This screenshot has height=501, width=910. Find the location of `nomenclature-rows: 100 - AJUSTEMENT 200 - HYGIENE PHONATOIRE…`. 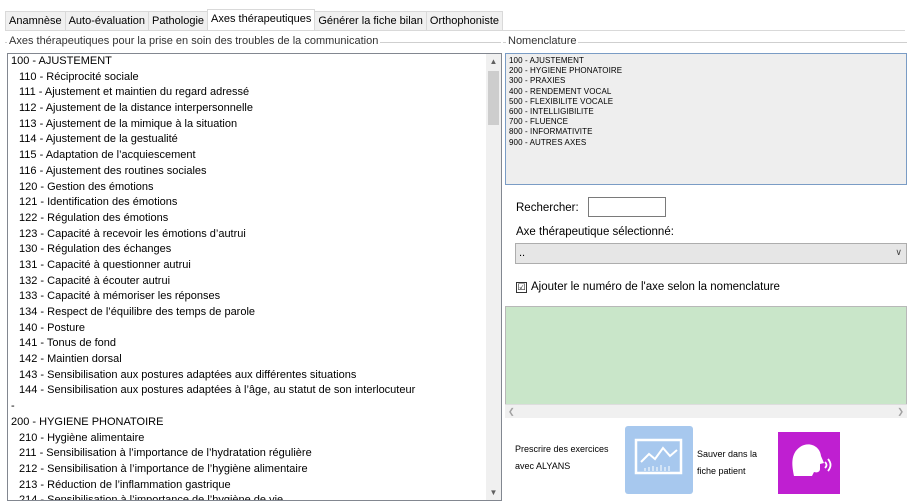

nomenclature-rows: 100 - AJUSTEMENT 200 - HYGIENE PHONATOIRE… is located at coordinates (706, 102).